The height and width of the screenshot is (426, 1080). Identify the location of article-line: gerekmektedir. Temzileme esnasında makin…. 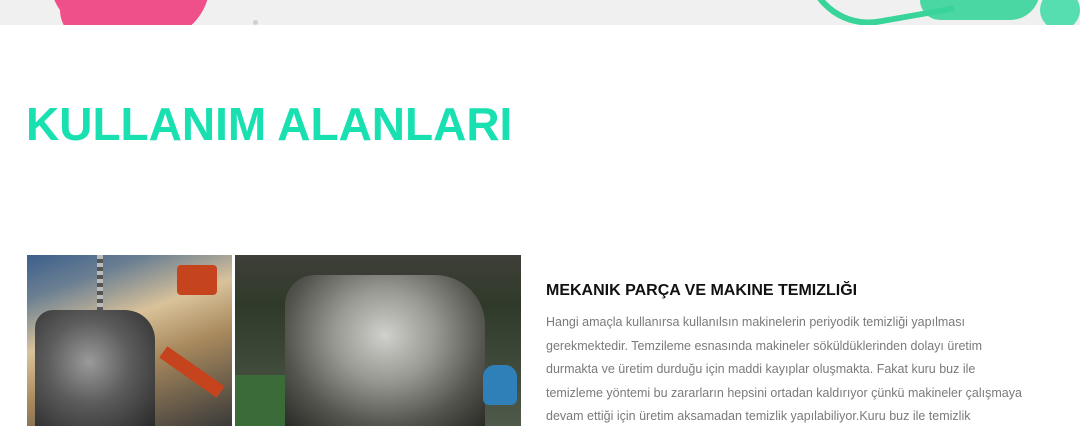
(764, 345).